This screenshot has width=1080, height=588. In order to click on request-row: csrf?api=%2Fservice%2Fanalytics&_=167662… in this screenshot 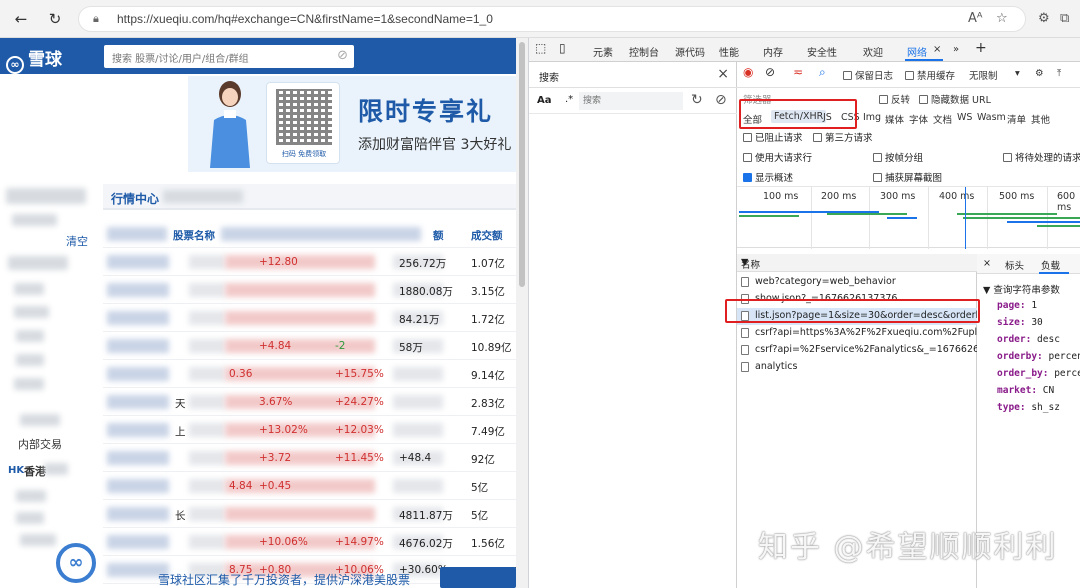, I will do `click(857, 350)`.